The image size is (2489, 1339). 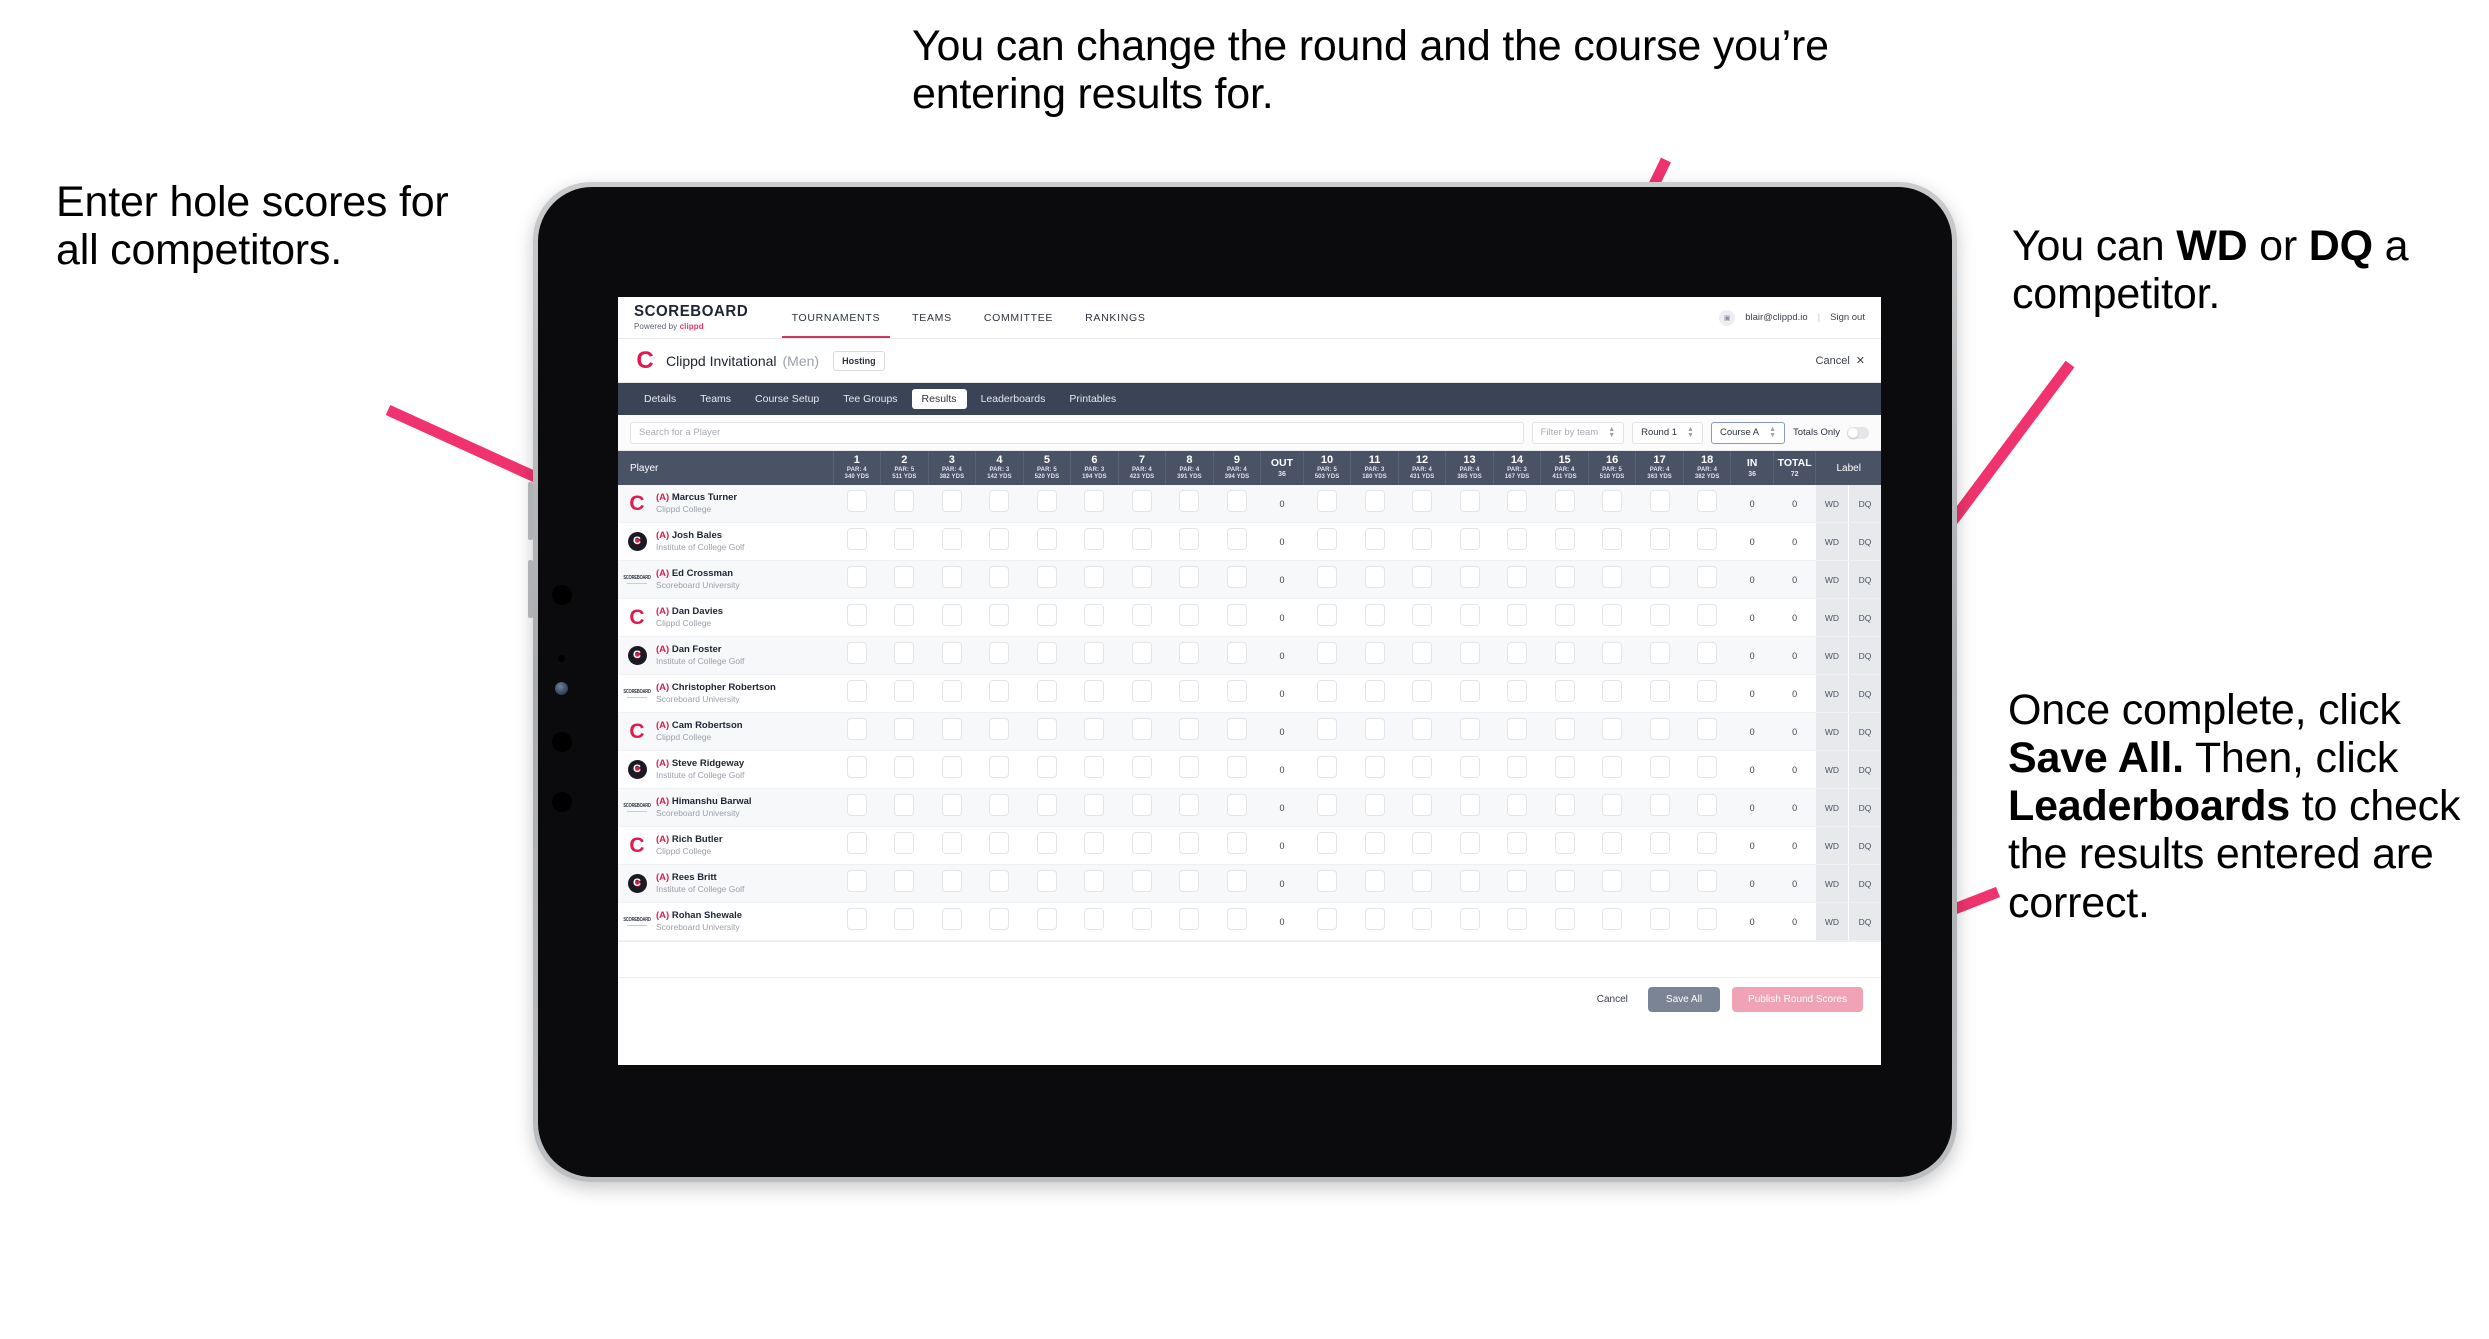 I want to click on user-avatar-icon: ▣, so click(x=1727, y=317).